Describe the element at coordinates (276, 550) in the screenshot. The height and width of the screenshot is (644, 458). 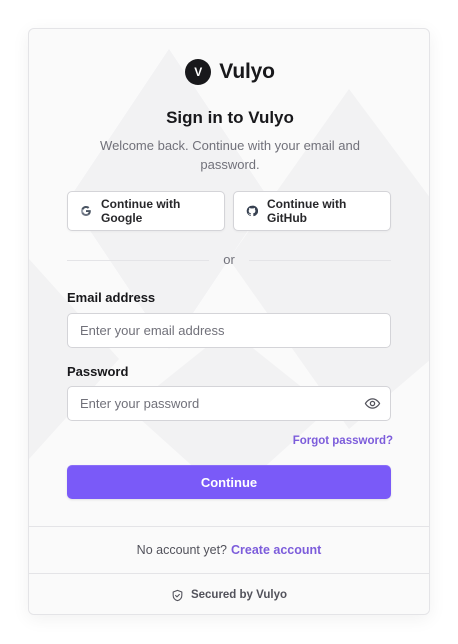
I see `create-account-link: Create account` at that location.